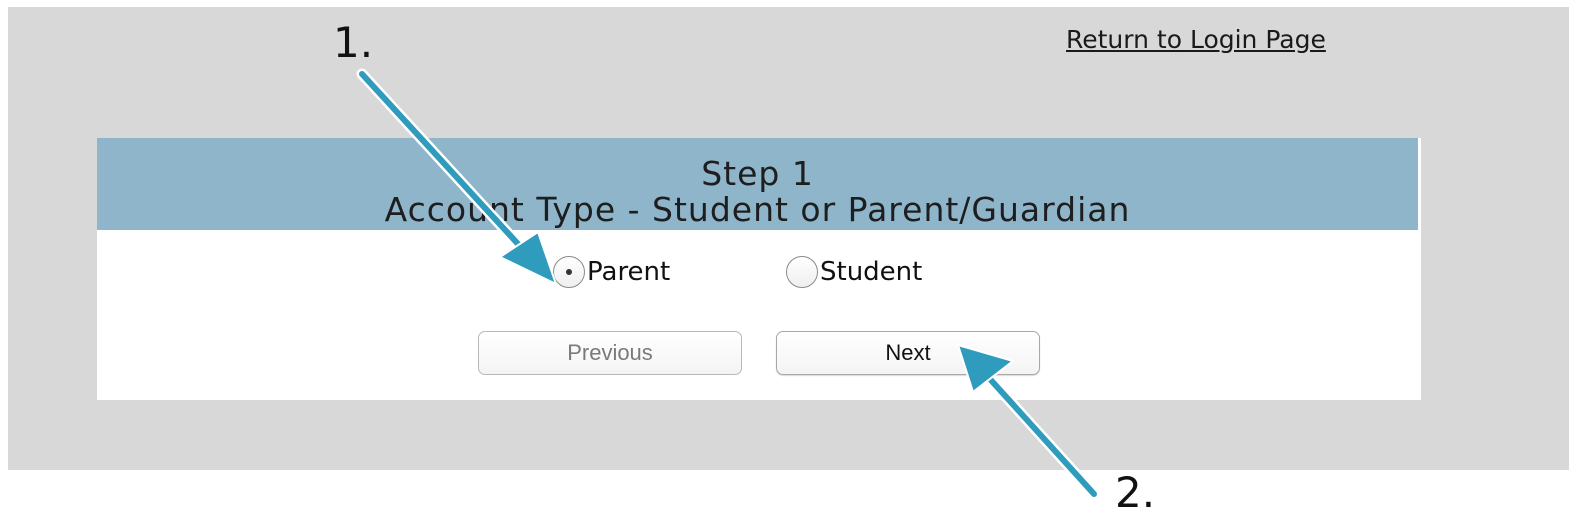 This screenshot has height=523, width=1569. What do you see at coordinates (908, 353) in the screenshot?
I see `next-button: Next` at bounding box center [908, 353].